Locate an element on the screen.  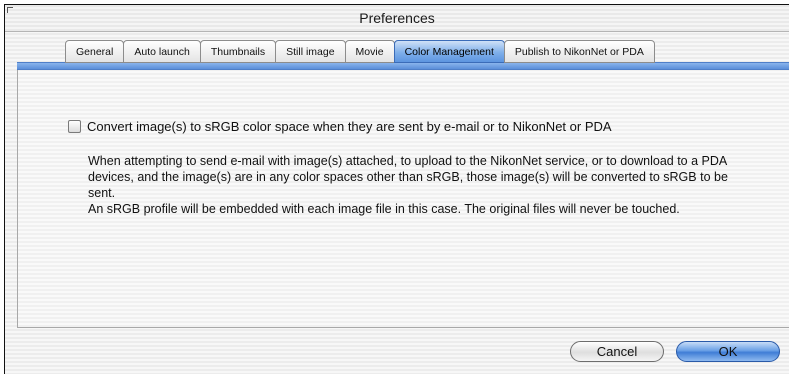
window-title: Preferences is located at coordinates (397, 18).